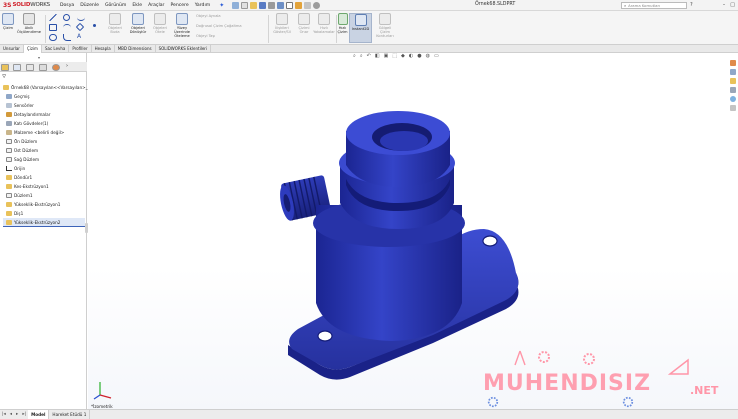  What do you see at coordinates (24, 414) in the screenshot?
I see `last-tab-icon: ▸|` at bounding box center [24, 414].